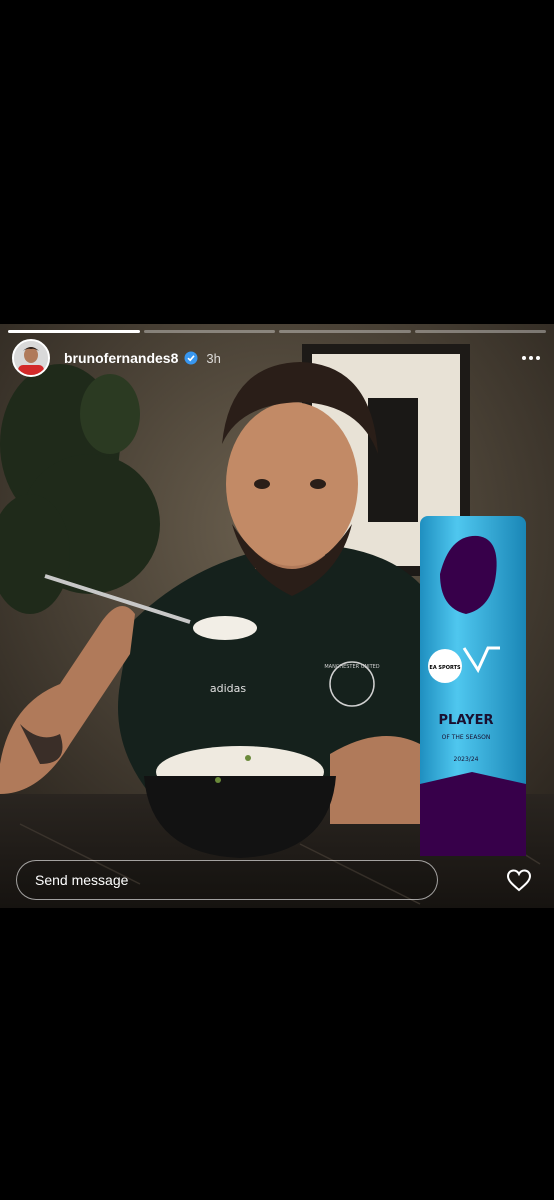 Image resolution: width=554 pixels, height=1200 pixels. What do you see at coordinates (82, 880) in the screenshot?
I see `reply-placeholder: Send message` at bounding box center [82, 880].